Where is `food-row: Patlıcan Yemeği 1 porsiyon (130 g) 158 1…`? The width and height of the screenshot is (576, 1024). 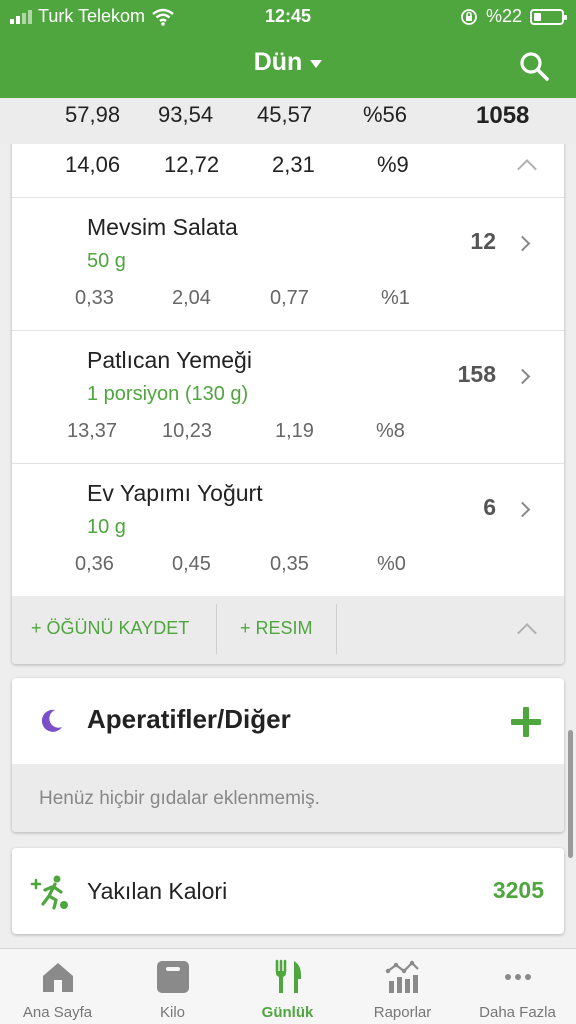 food-row: Patlıcan Yemeği 1 porsiyon (130 g) 158 1… is located at coordinates (288, 397).